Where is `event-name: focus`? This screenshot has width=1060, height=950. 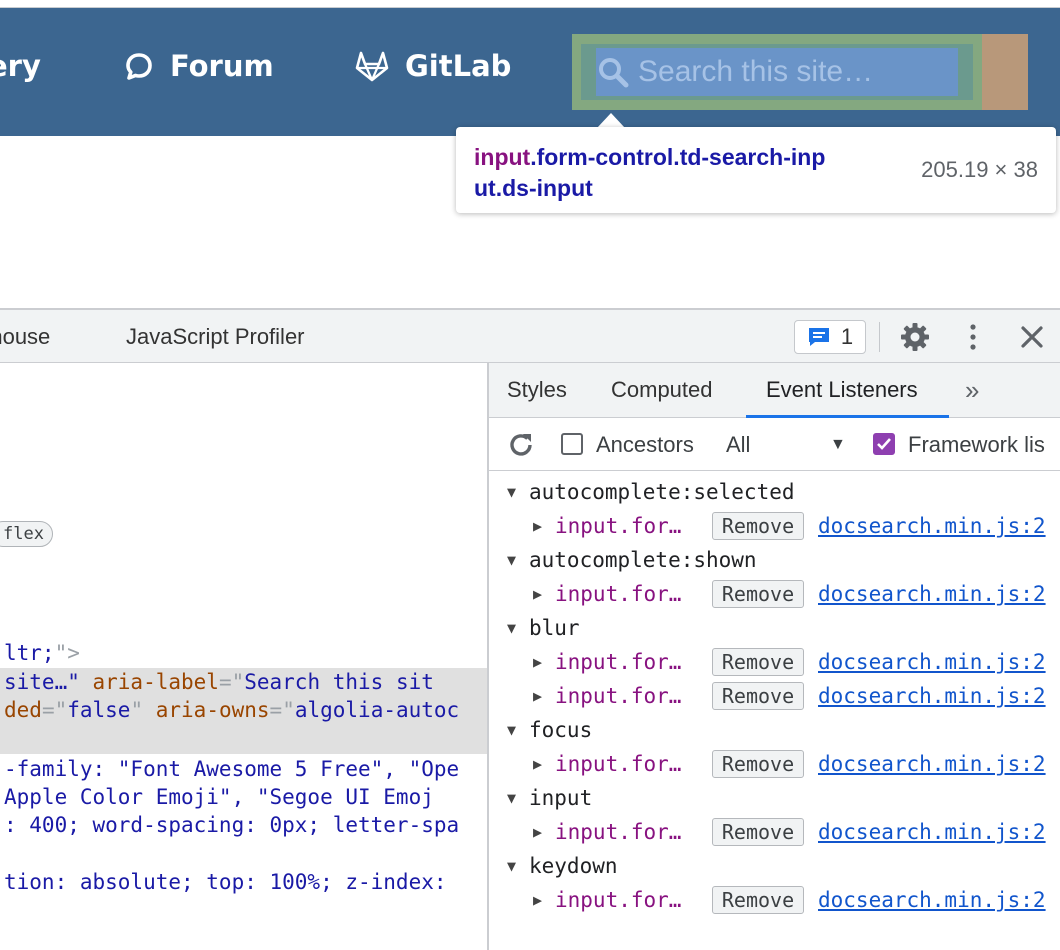
event-name: focus is located at coordinates (561, 730).